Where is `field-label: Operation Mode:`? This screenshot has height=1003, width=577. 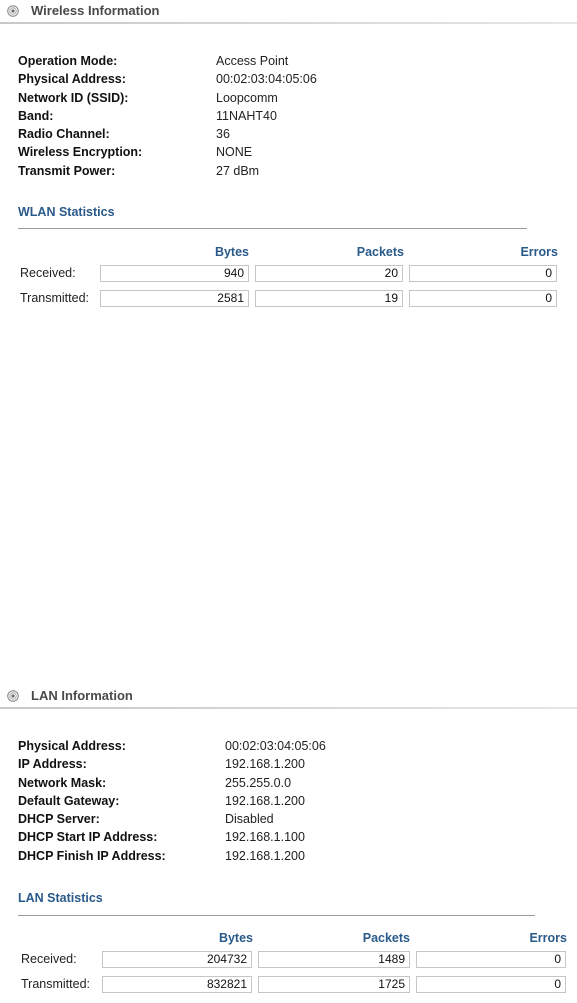 field-label: Operation Mode: is located at coordinates (68, 61).